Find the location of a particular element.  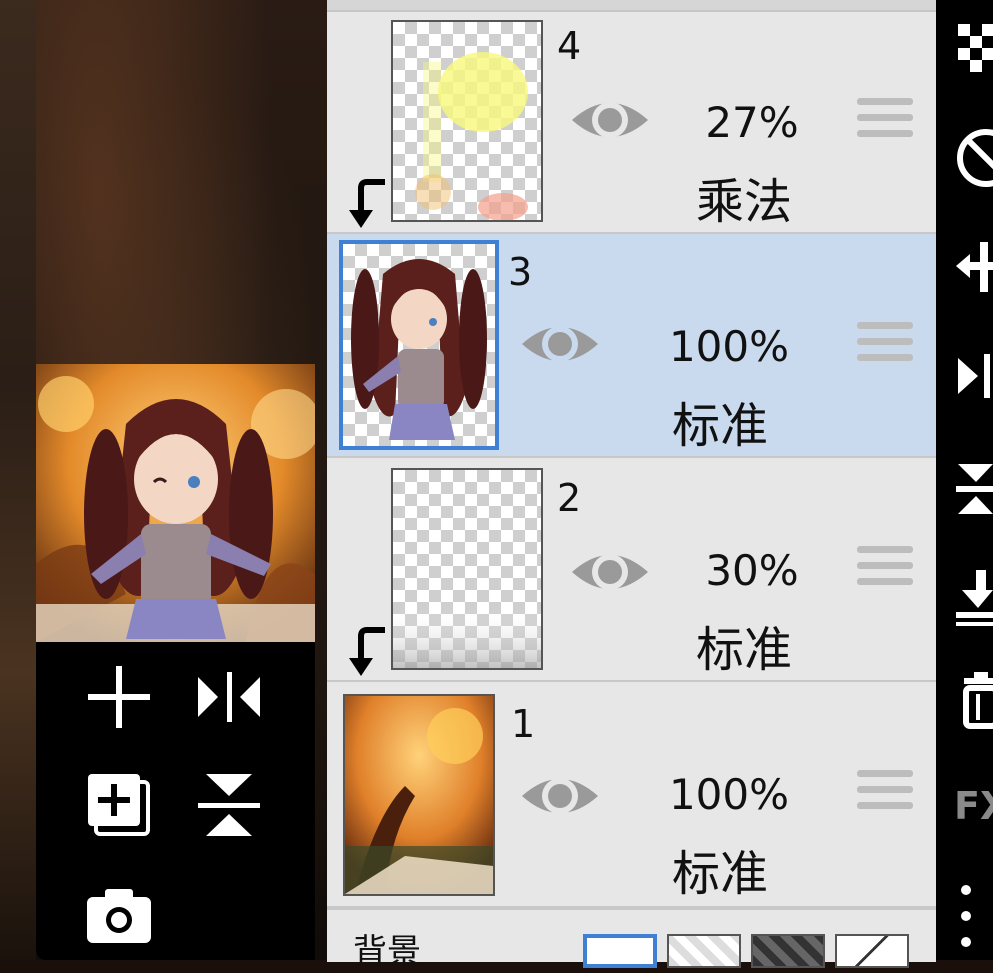

camera-icon is located at coordinates (119, 915).